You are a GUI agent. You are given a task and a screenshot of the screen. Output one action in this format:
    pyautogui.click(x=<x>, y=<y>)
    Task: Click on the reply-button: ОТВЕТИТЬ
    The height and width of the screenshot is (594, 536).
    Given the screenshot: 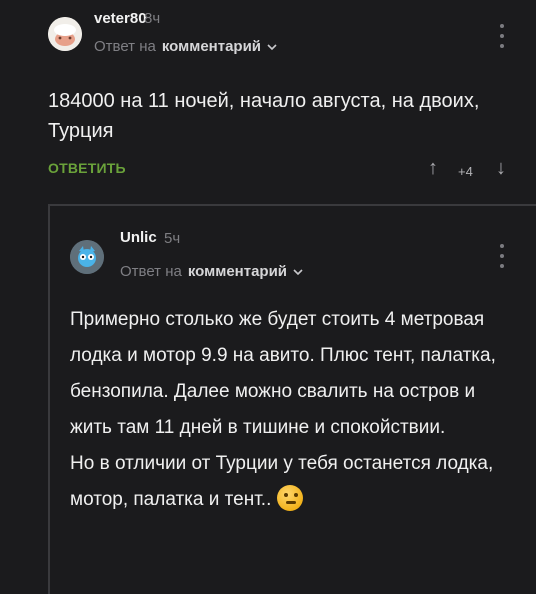 What is the action you would take?
    pyautogui.click(x=87, y=168)
    